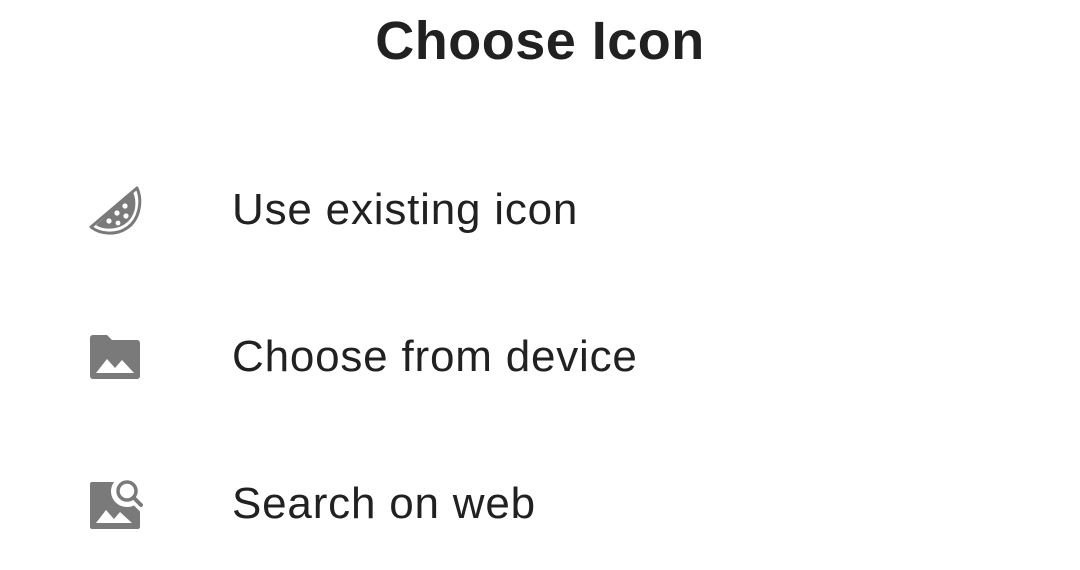 The image size is (1080, 570). I want to click on watermelon-icon, so click(115, 210).